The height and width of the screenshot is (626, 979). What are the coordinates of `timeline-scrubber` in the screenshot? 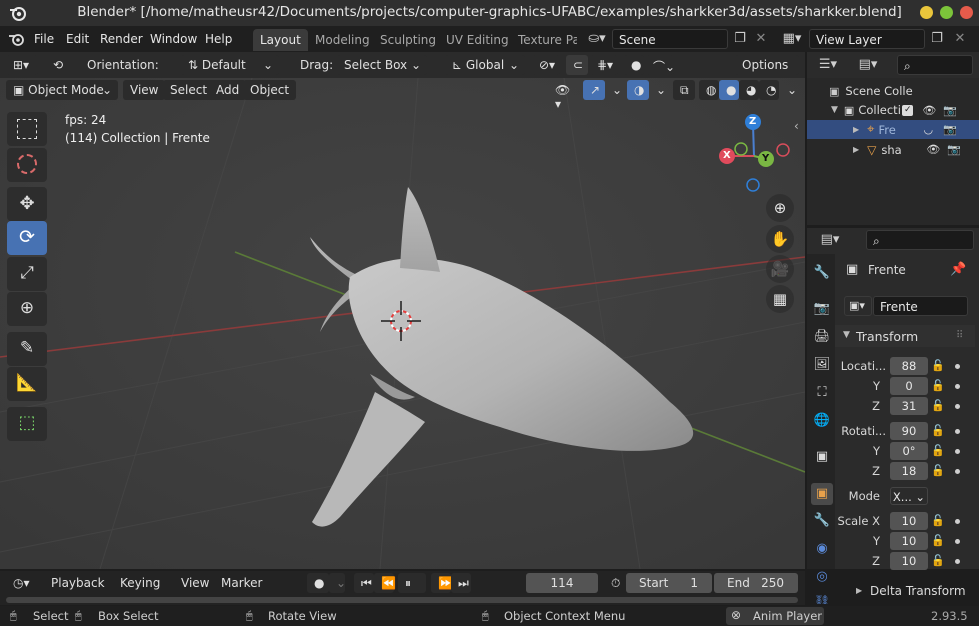 It's located at (402, 600).